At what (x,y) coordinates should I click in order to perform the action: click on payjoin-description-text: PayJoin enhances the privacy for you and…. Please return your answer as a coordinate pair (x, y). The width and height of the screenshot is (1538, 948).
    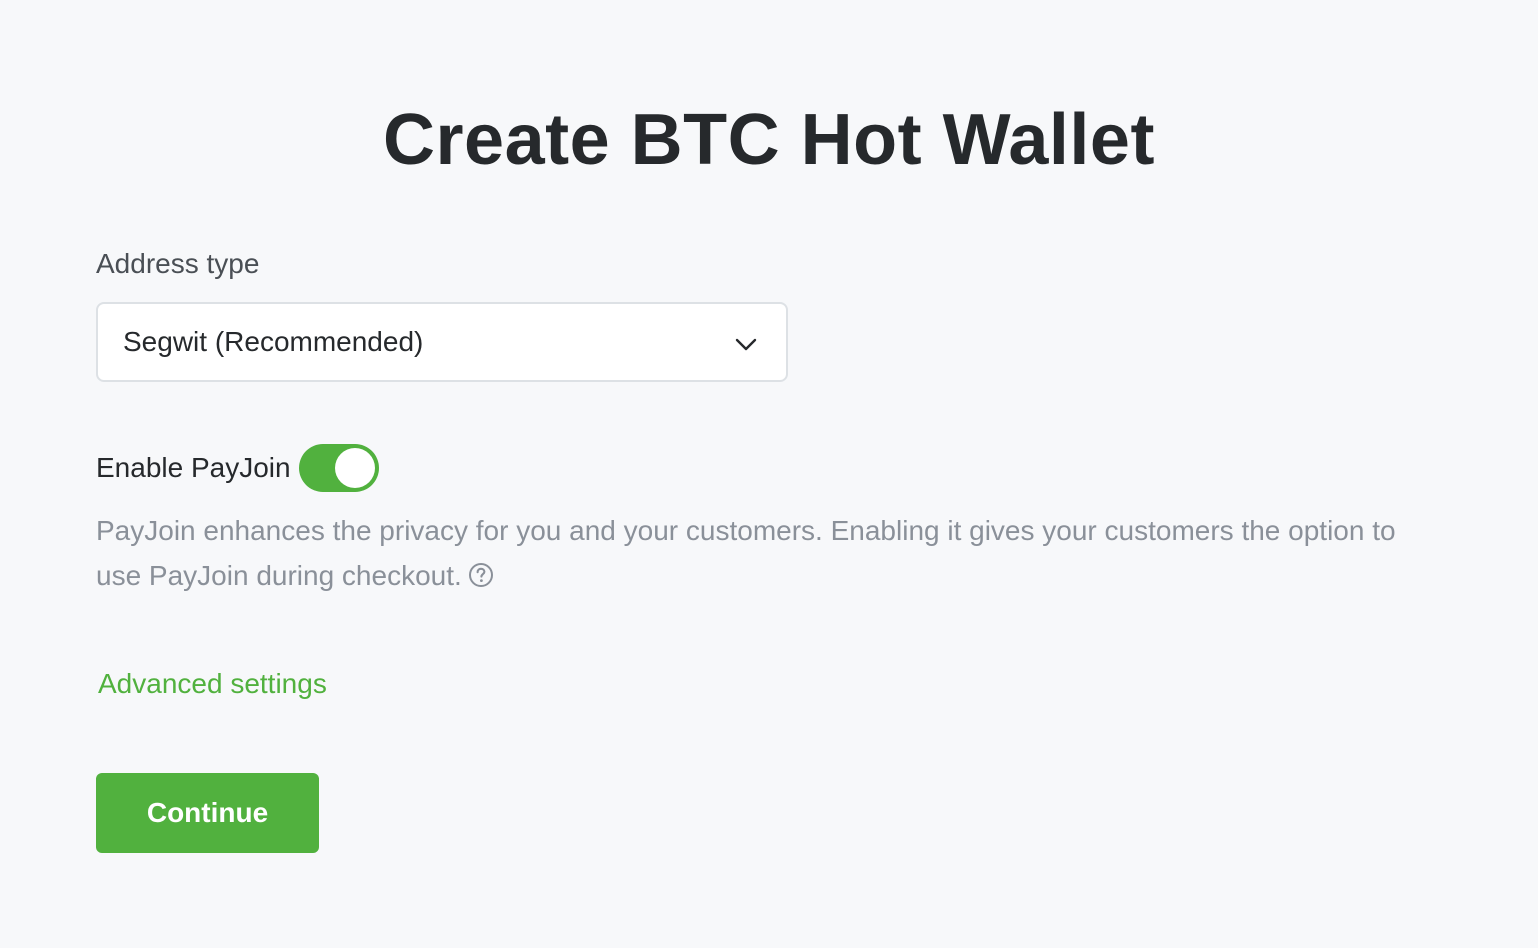
    Looking at the image, I should click on (746, 553).